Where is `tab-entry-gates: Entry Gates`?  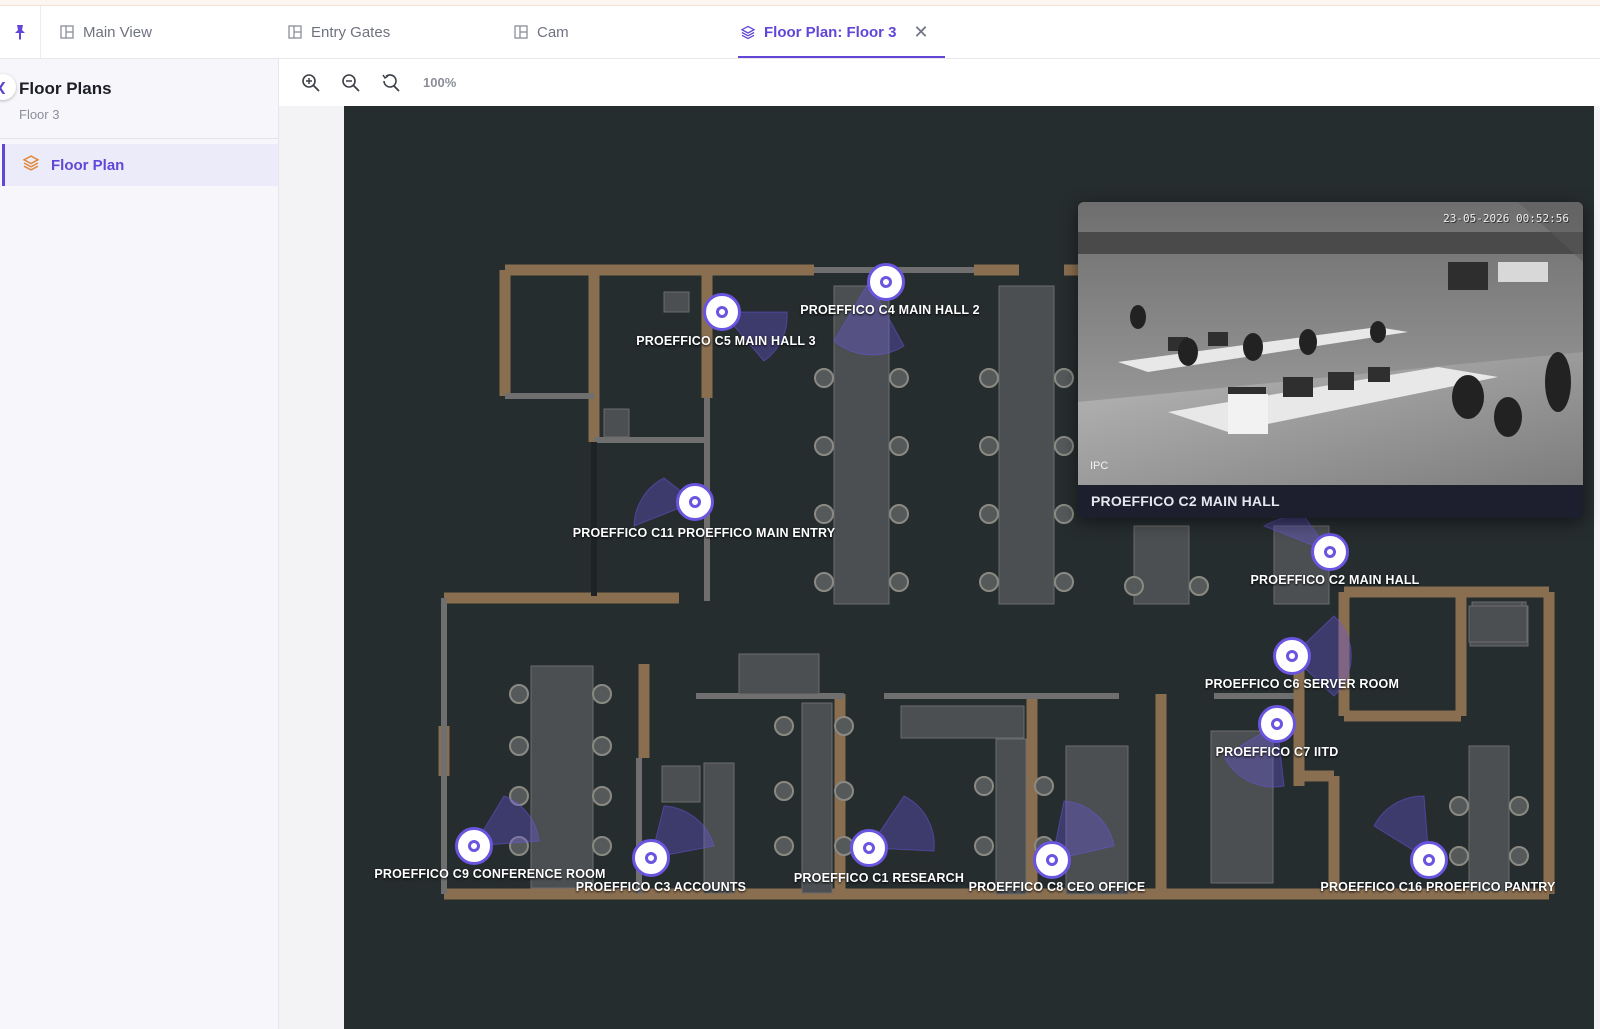 tab-entry-gates: Entry Gates is located at coordinates (339, 32).